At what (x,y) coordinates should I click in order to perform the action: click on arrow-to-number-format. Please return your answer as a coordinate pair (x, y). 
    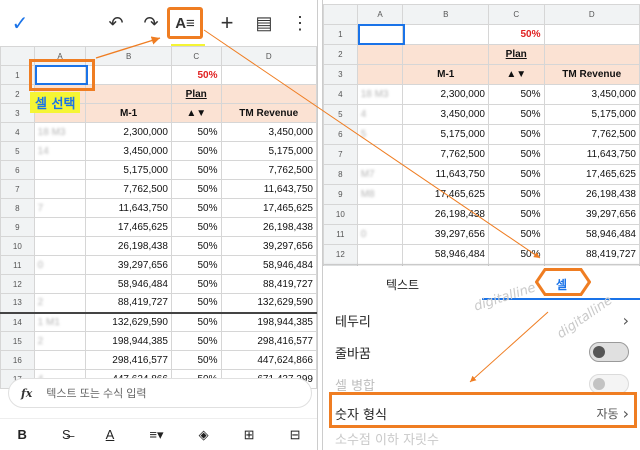
    Looking at the image, I should click on (509, 347).